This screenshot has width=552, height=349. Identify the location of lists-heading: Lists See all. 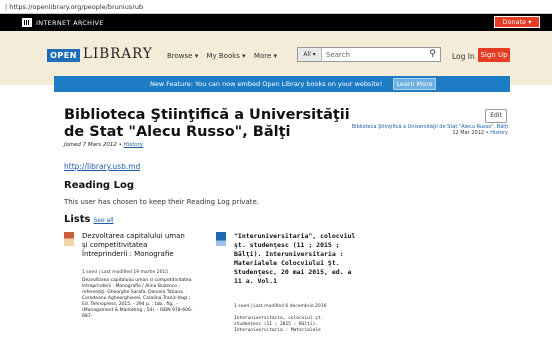
(89, 219).